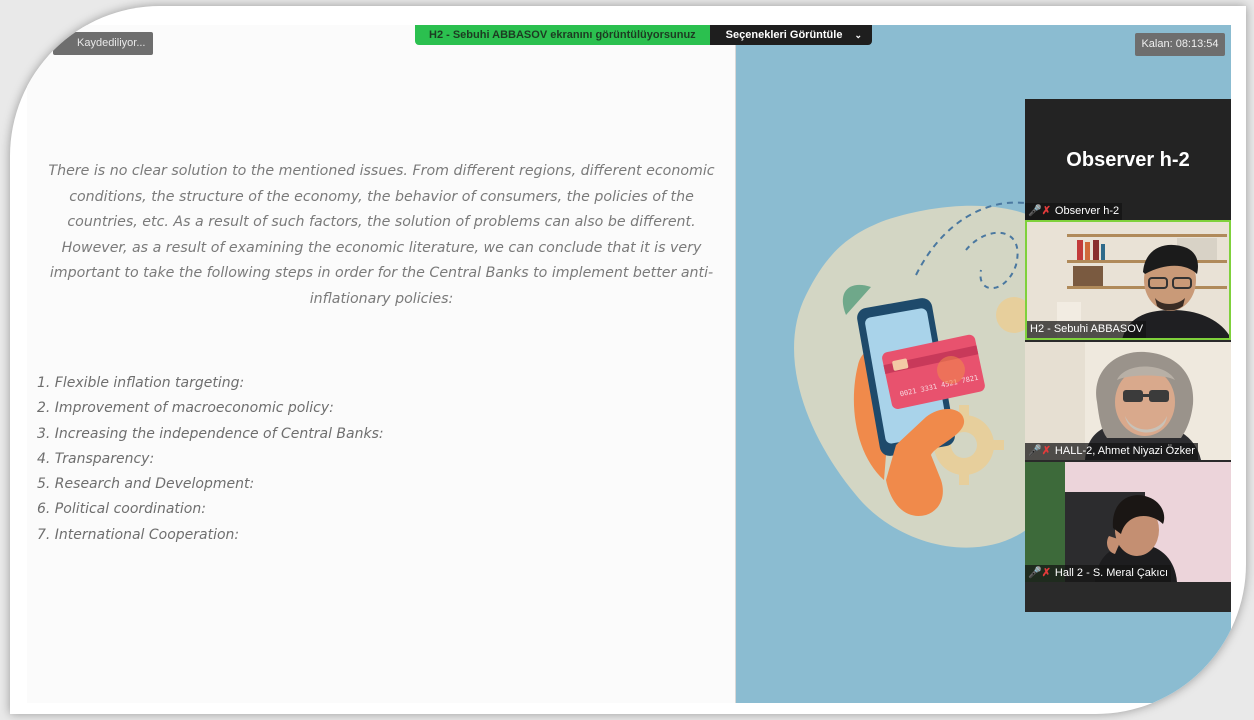 The image size is (1254, 720). What do you see at coordinates (1128, 280) in the screenshot?
I see `participant-tile: H2 - Sebuhi ABBASOV` at bounding box center [1128, 280].